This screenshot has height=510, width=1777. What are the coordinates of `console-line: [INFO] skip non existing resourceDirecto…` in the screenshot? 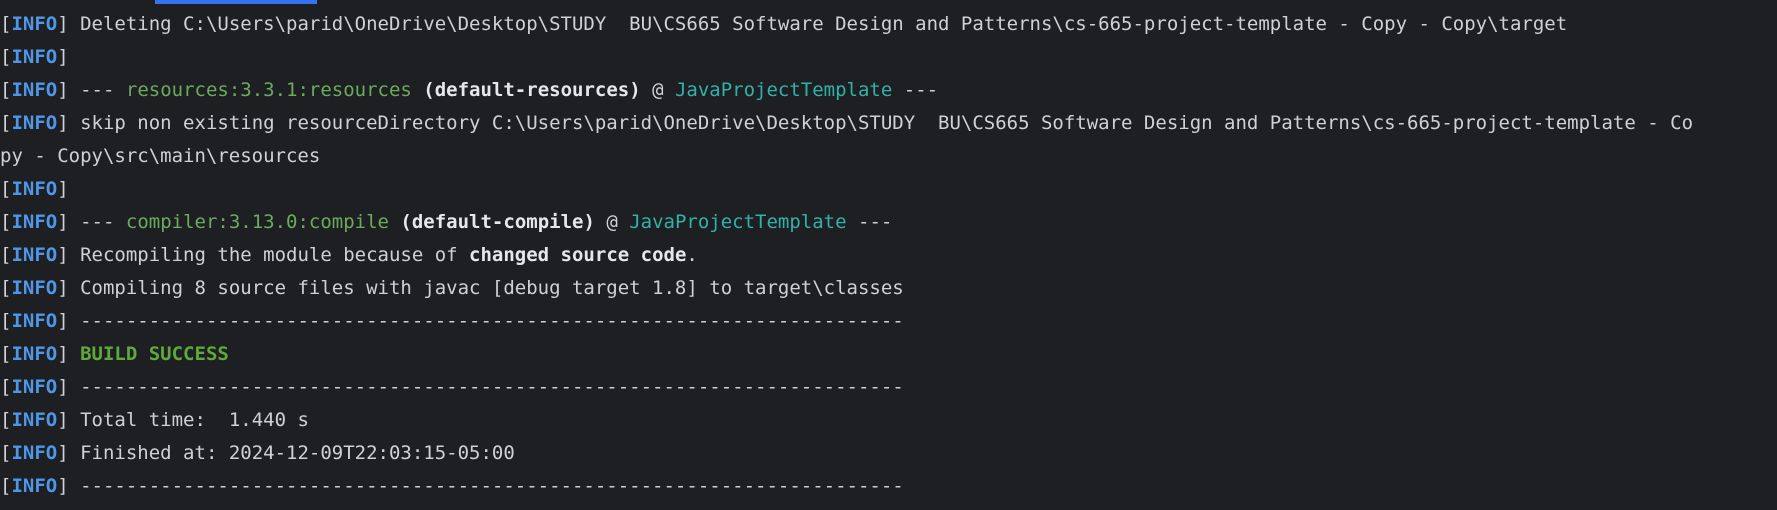 It's located at (888, 123).